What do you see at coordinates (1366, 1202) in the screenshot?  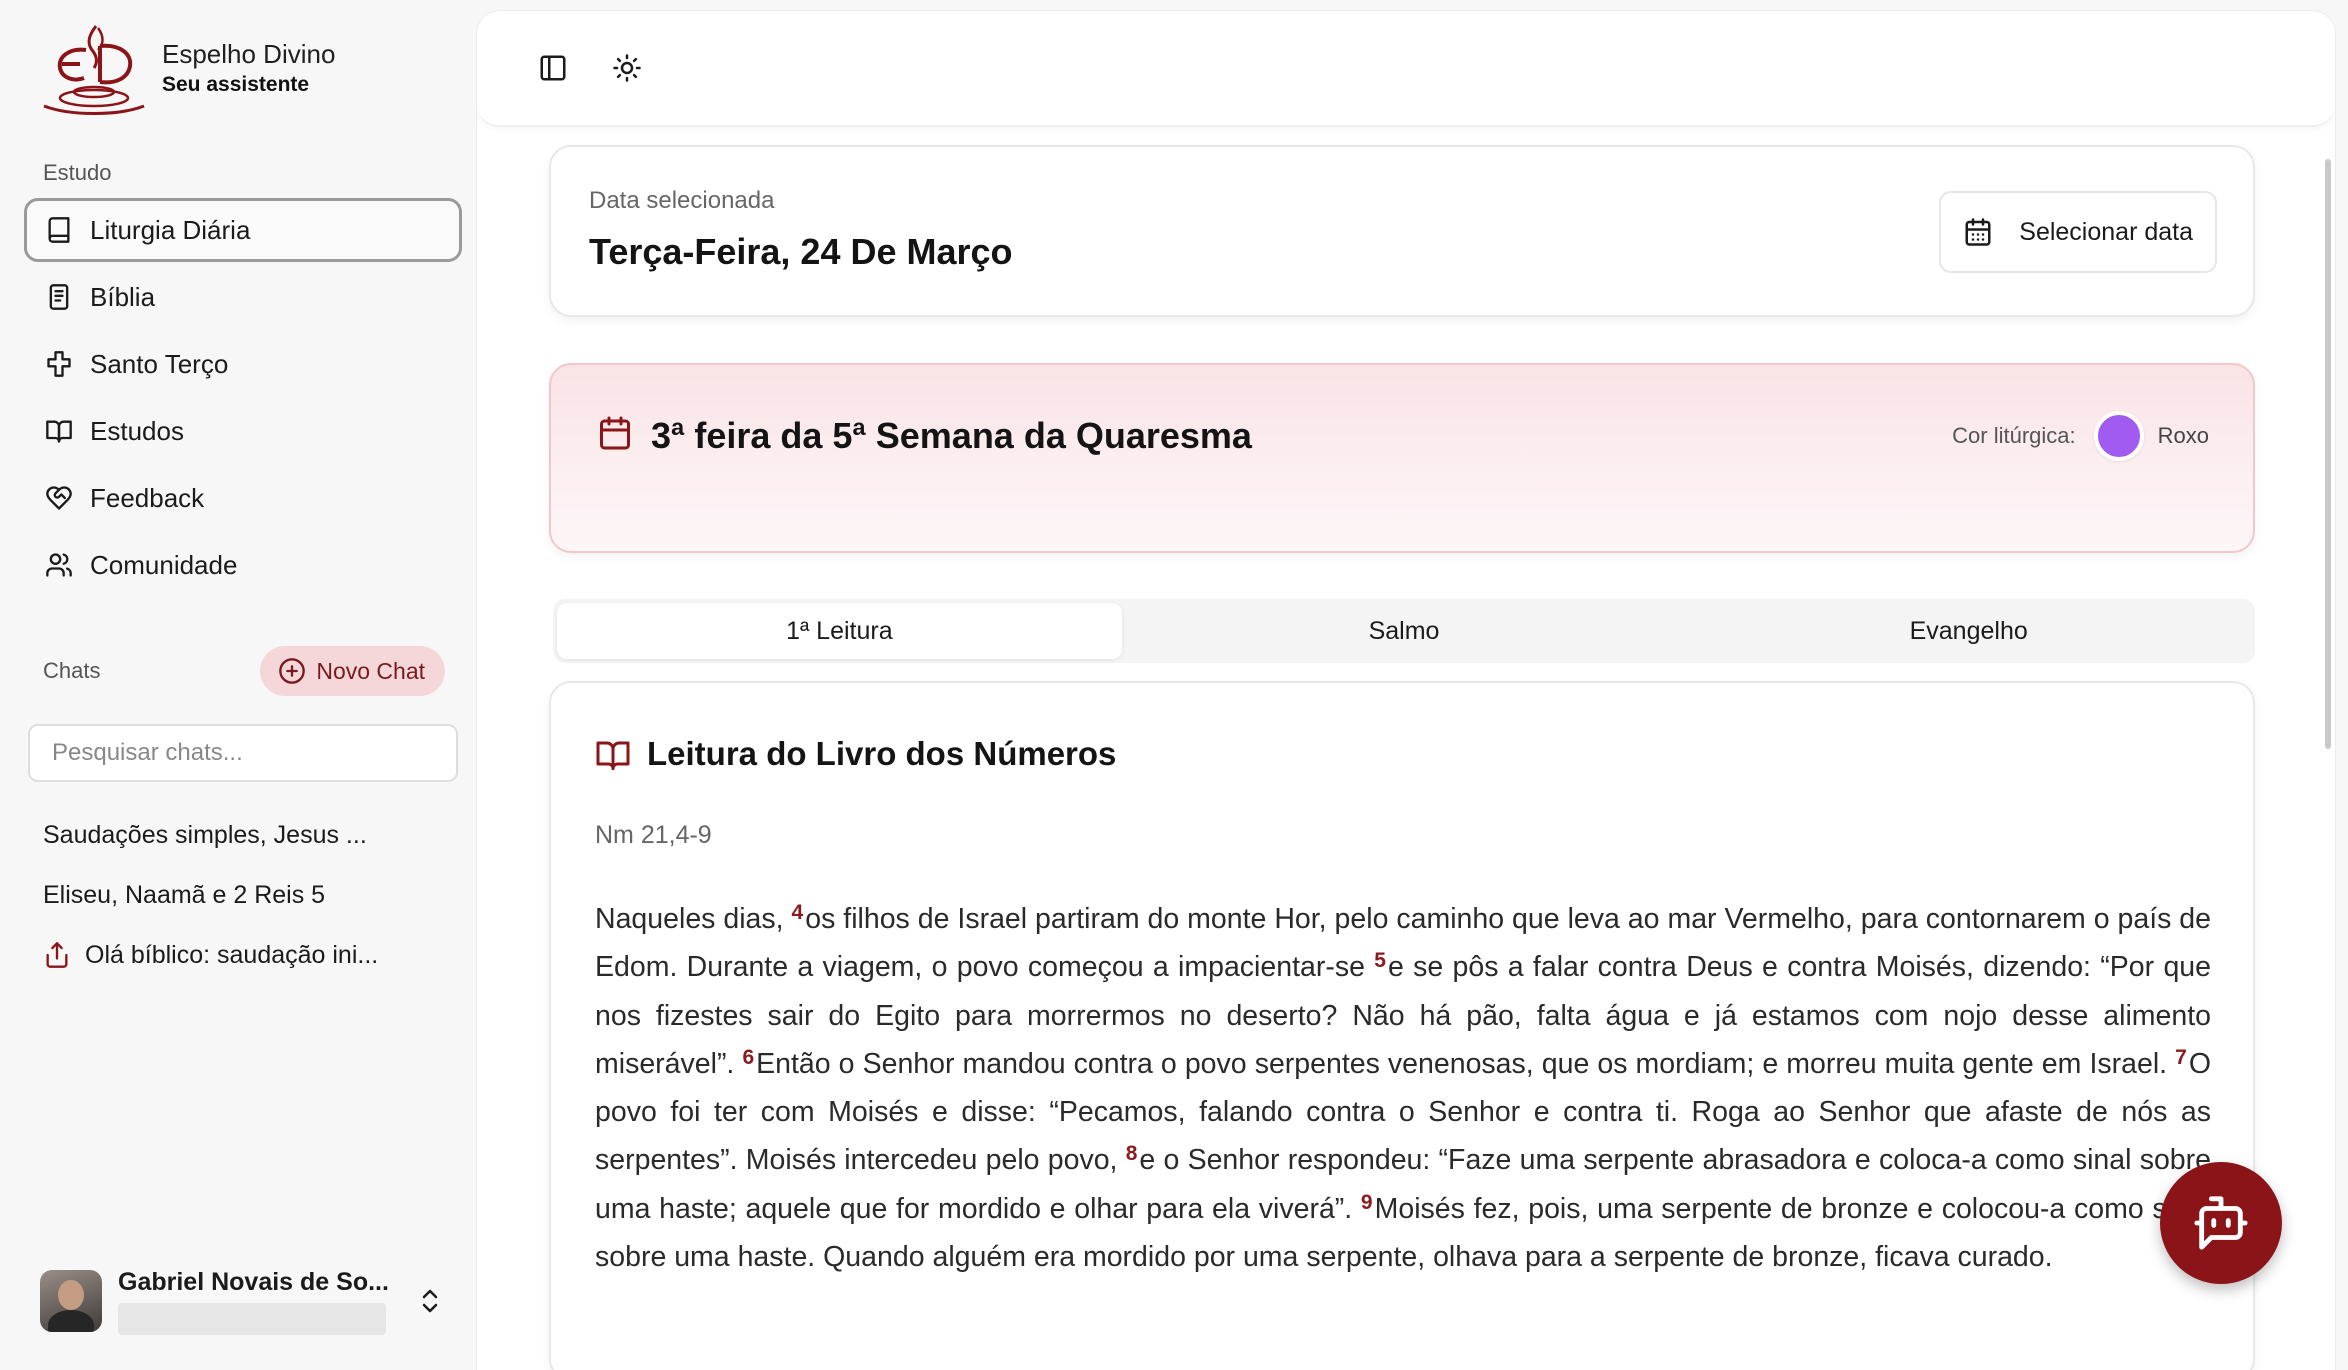 I see `verse-number: 9` at bounding box center [1366, 1202].